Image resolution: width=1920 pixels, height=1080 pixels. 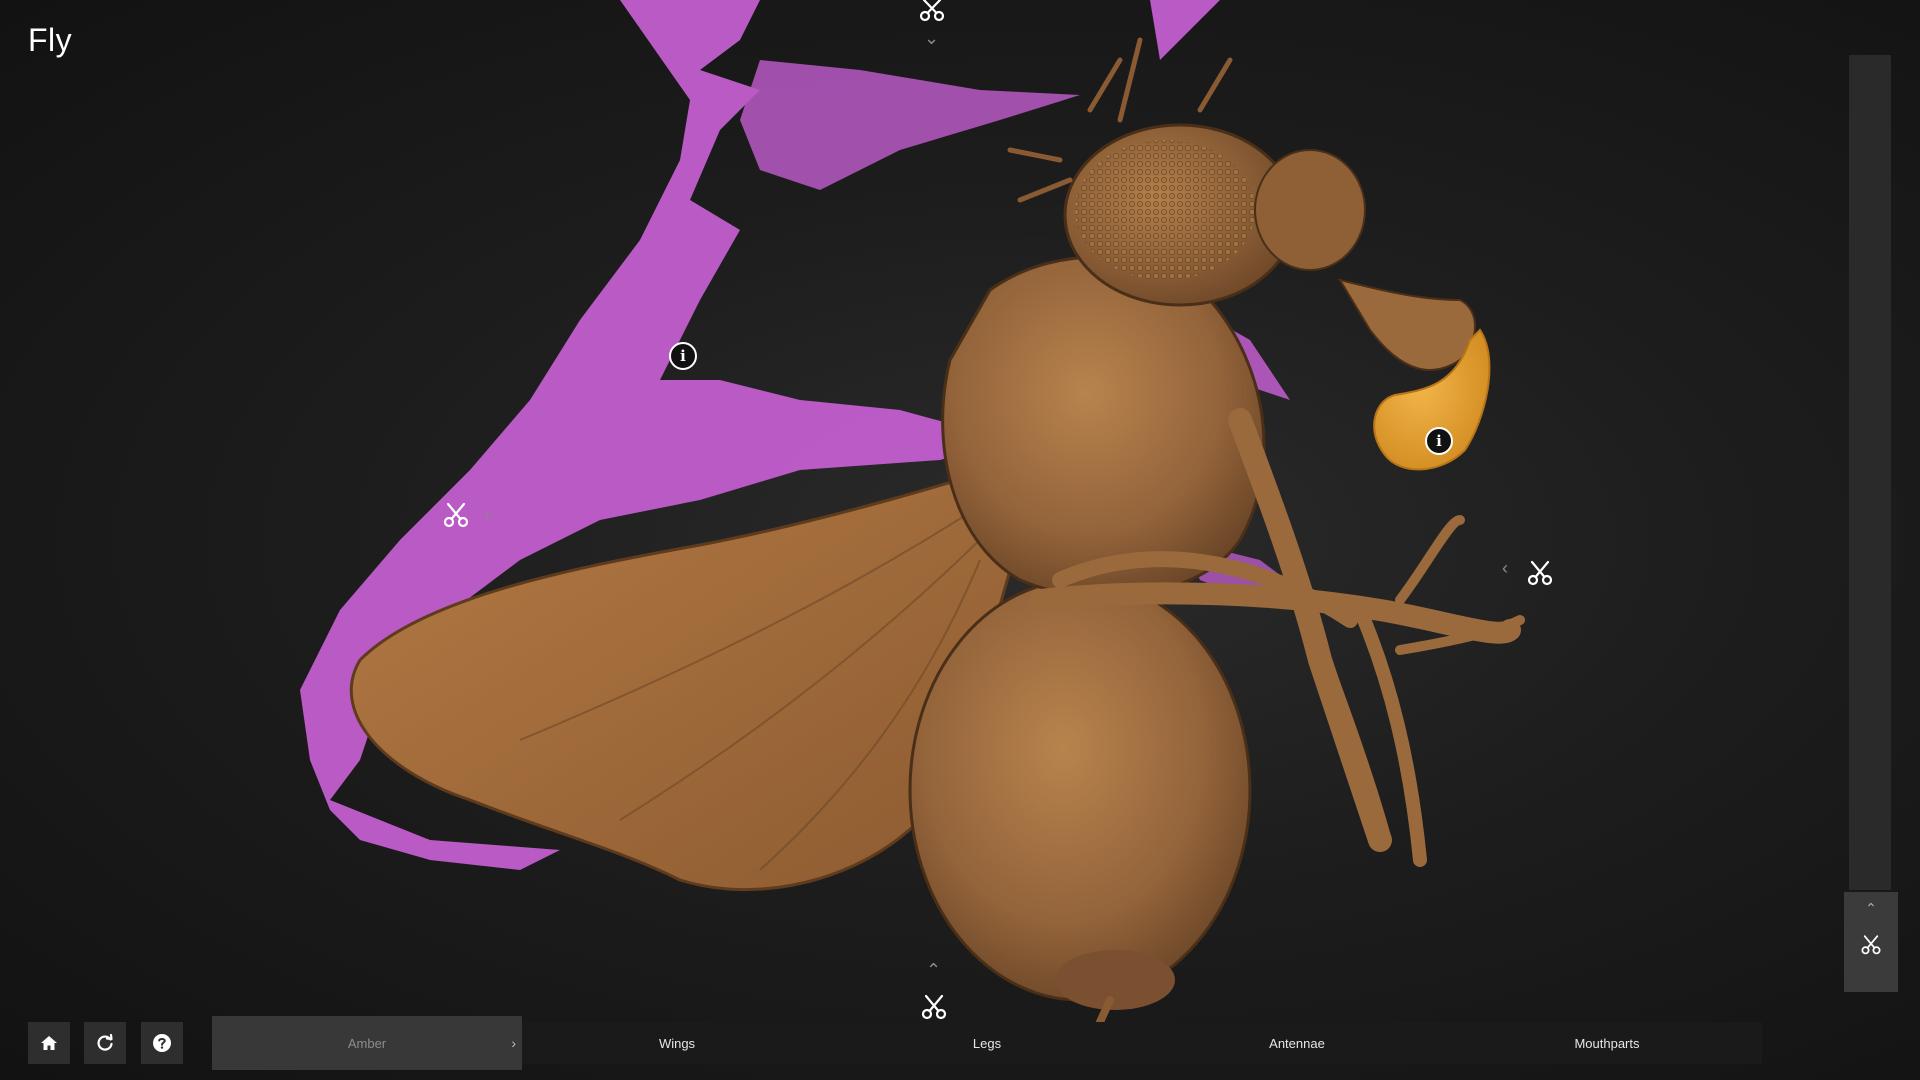 What do you see at coordinates (1407, 325) in the screenshot?
I see `proboscis-shape` at bounding box center [1407, 325].